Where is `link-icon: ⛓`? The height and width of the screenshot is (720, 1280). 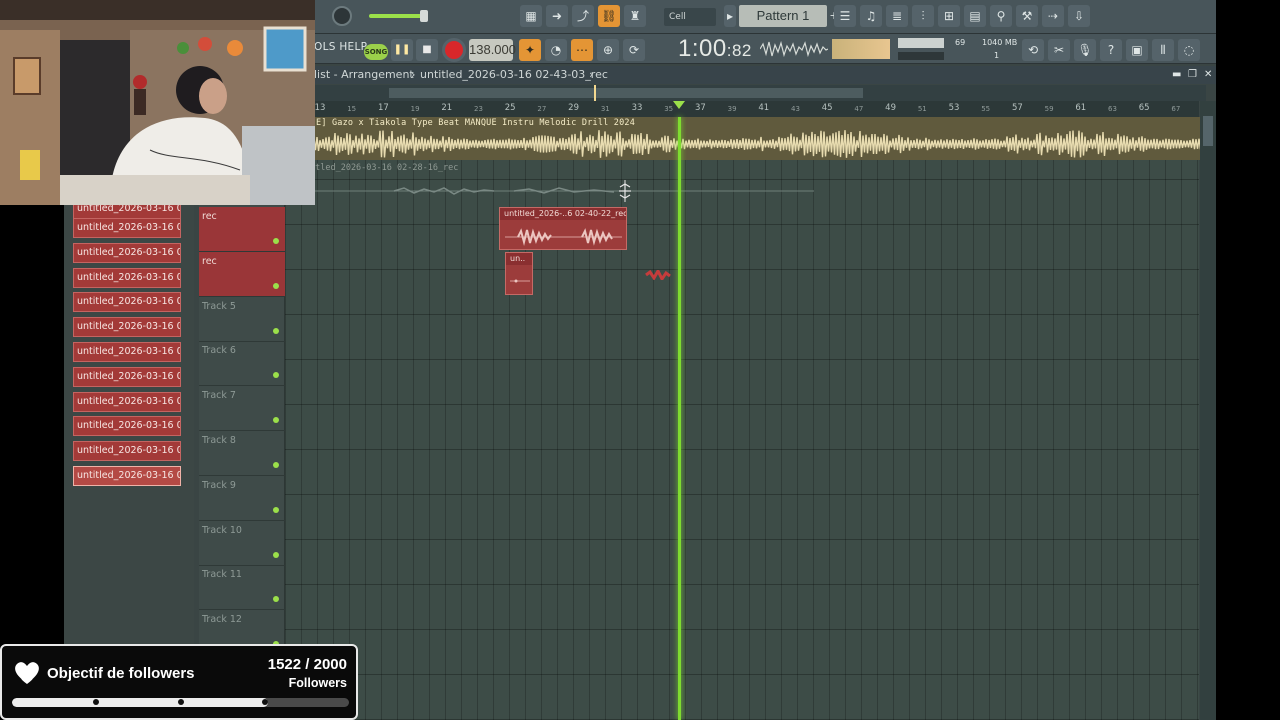 link-icon: ⛓ is located at coordinates (609, 16).